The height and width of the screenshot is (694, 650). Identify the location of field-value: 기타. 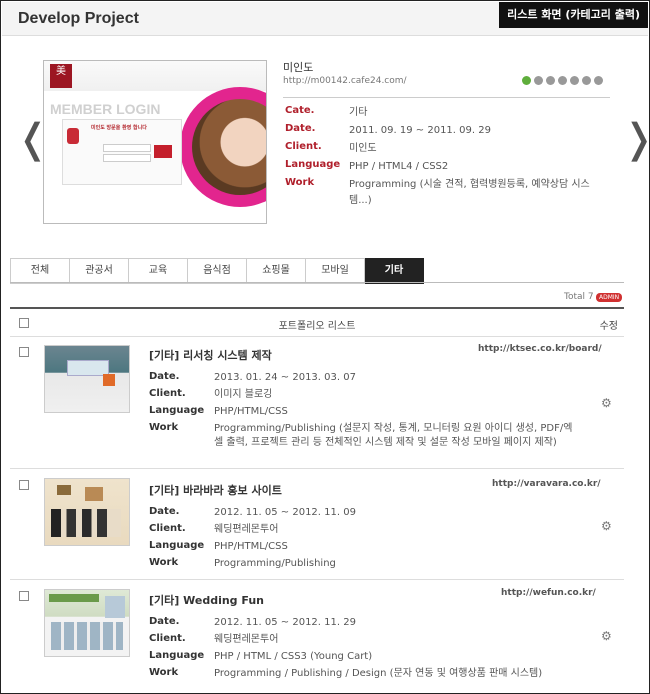
(358, 112).